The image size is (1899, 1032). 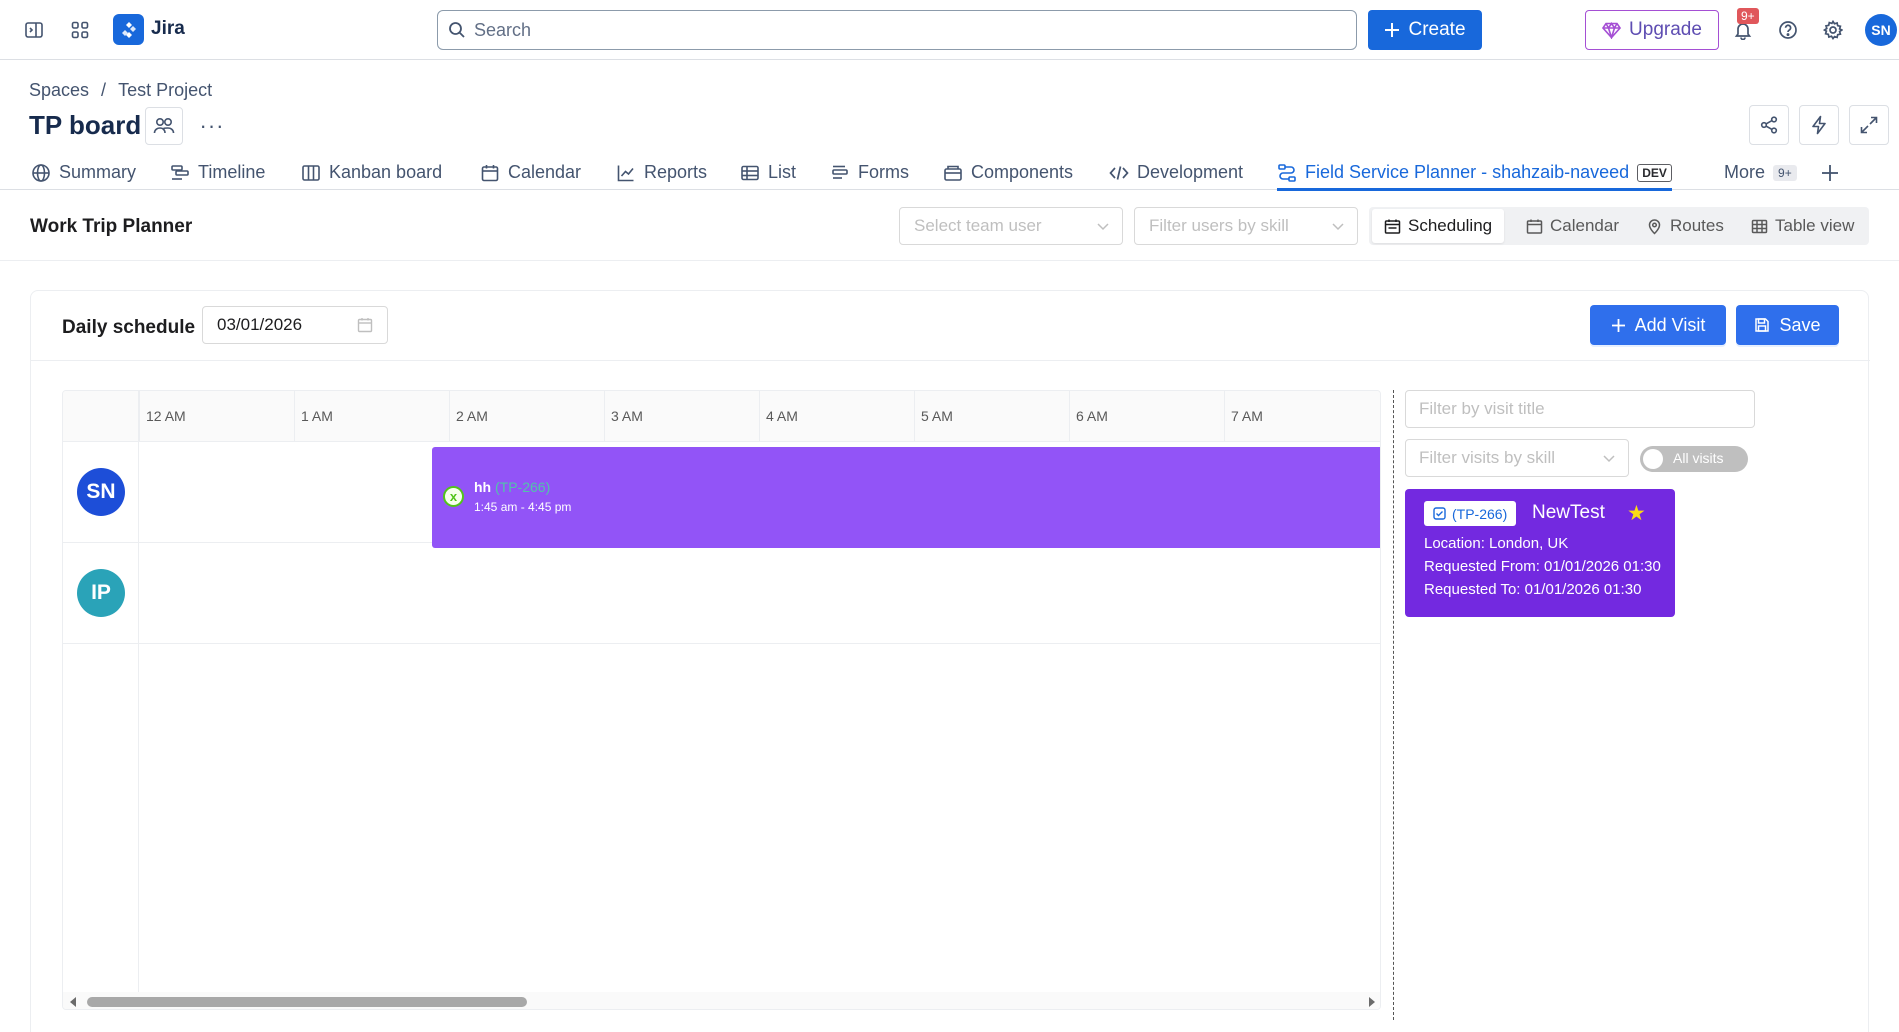 What do you see at coordinates (85, 125) in the screenshot?
I see `page-title: TP board` at bounding box center [85, 125].